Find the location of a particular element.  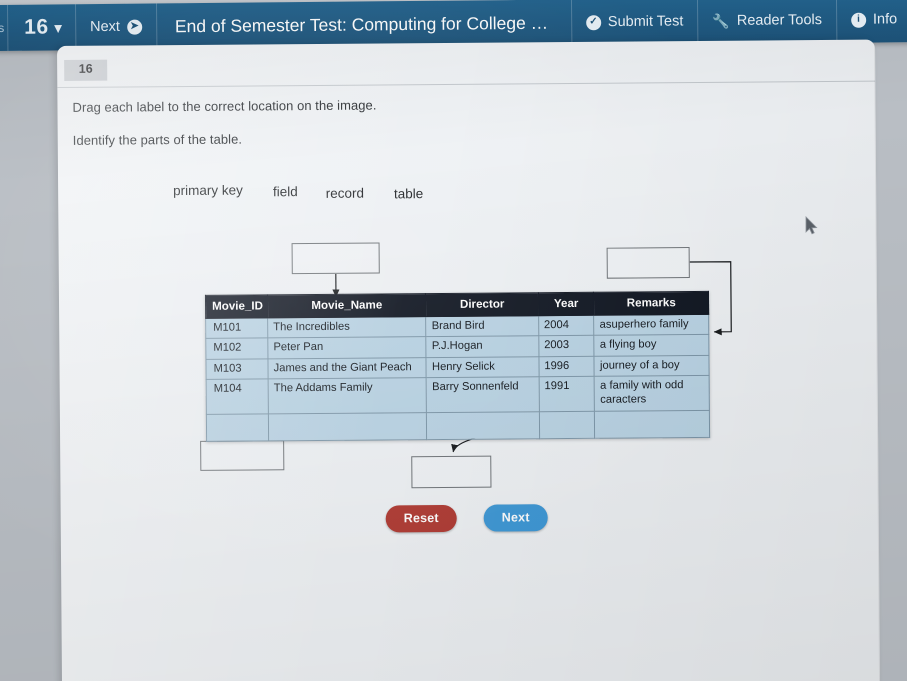

cell-year: 1996 is located at coordinates (566, 366).